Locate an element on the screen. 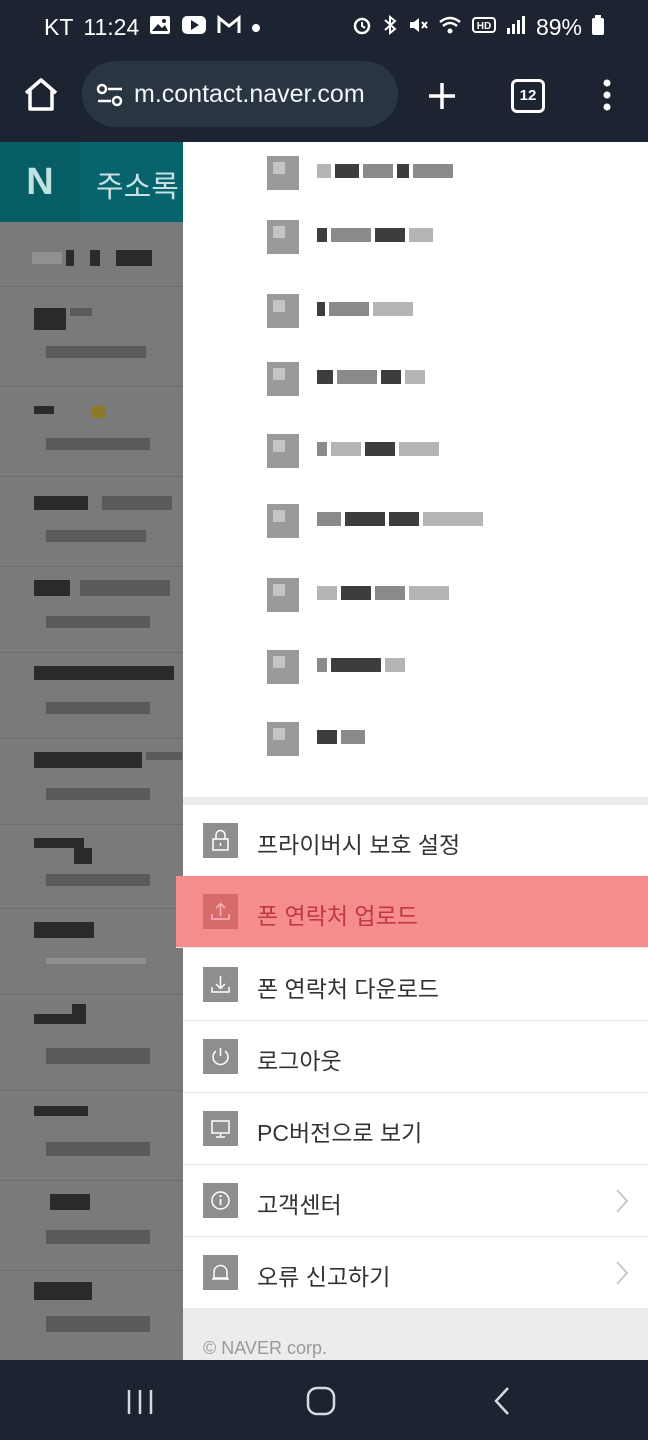  wifi-icon is located at coordinates (450, 28).